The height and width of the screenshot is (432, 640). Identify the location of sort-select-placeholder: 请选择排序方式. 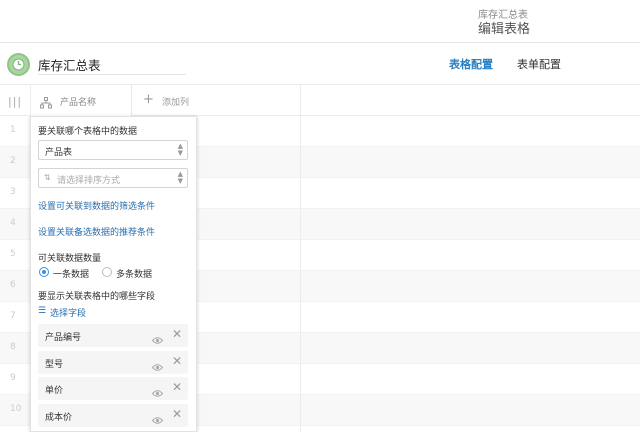
(89, 181).